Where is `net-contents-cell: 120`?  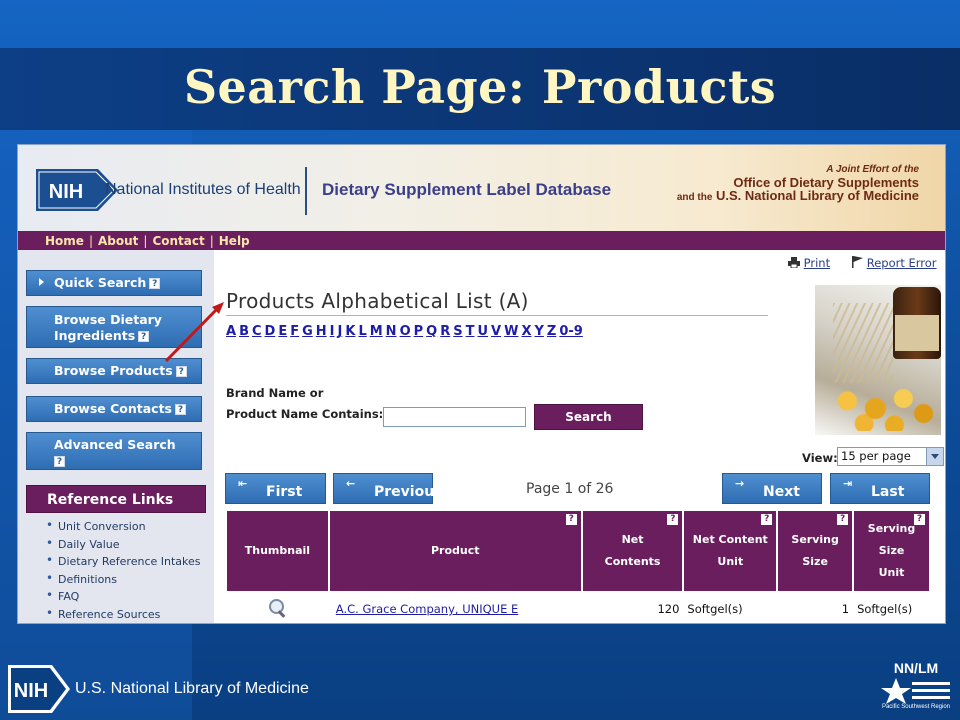 net-contents-cell: 120 is located at coordinates (633, 608).